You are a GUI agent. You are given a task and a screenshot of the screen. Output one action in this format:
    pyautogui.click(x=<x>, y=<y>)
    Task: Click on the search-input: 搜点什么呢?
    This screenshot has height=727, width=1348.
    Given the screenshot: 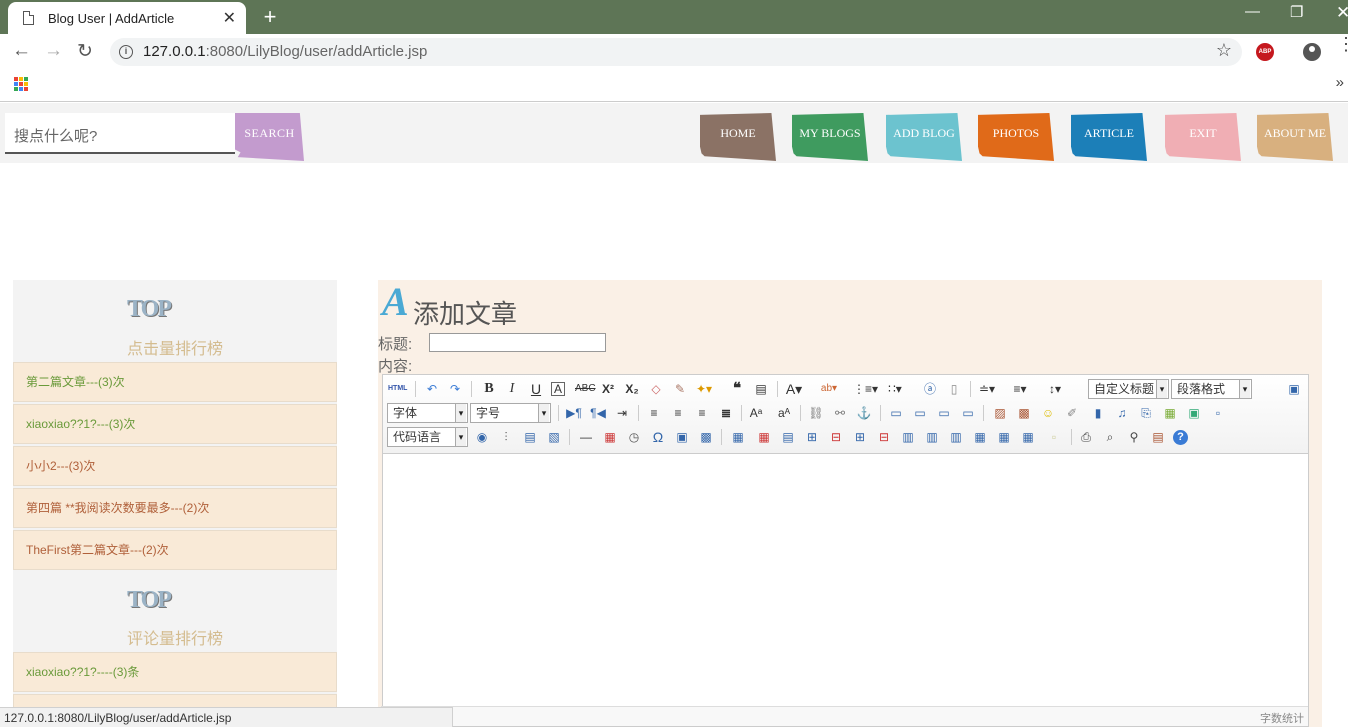 What is the action you would take?
    pyautogui.click(x=120, y=133)
    